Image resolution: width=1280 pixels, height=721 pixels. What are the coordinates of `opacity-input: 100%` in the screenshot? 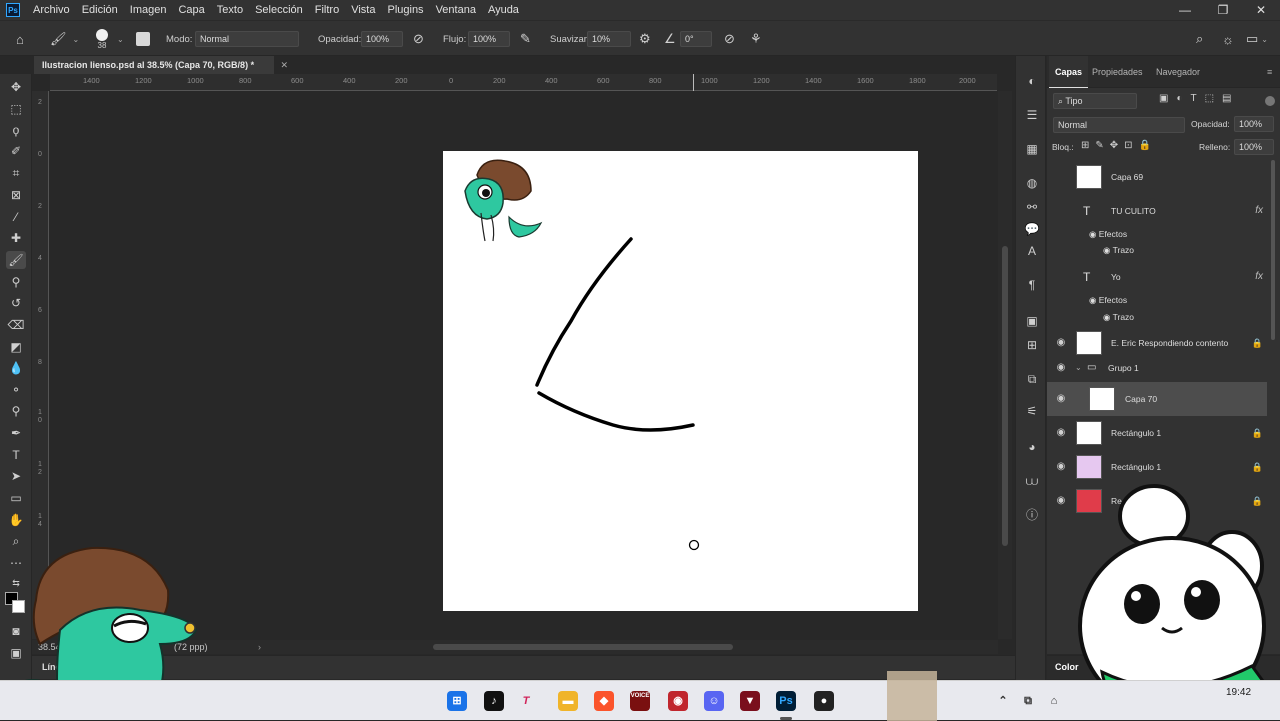 It's located at (382, 39).